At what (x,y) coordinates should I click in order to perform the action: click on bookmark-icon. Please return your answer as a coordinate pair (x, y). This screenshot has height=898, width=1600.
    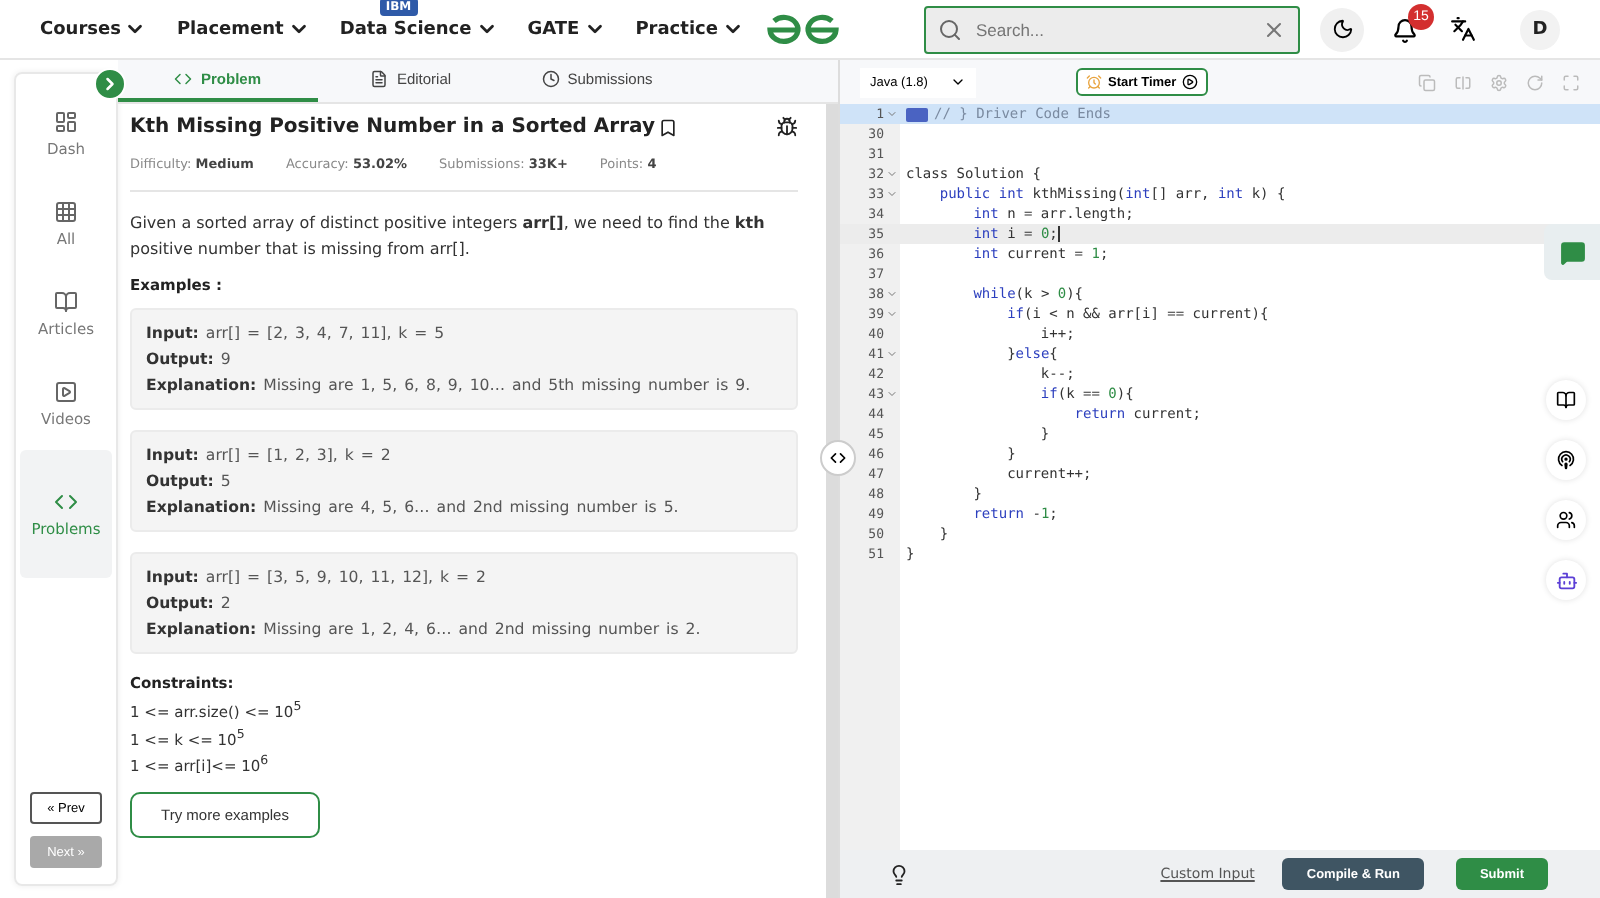
    Looking at the image, I should click on (668, 127).